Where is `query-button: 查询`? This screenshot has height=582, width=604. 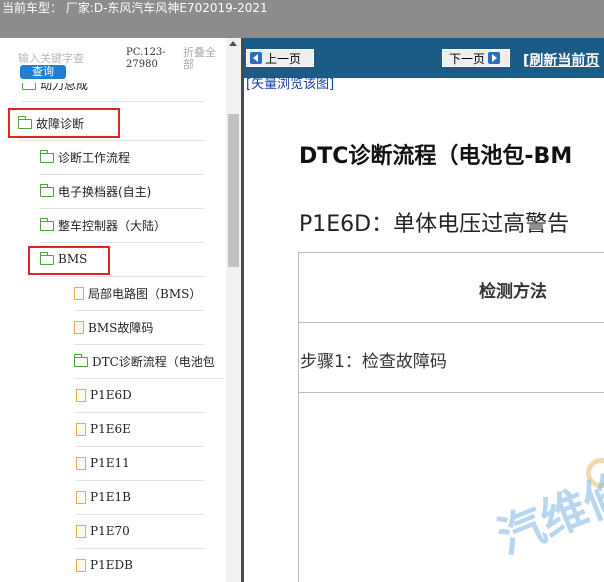
query-button: 查询 is located at coordinates (43, 72).